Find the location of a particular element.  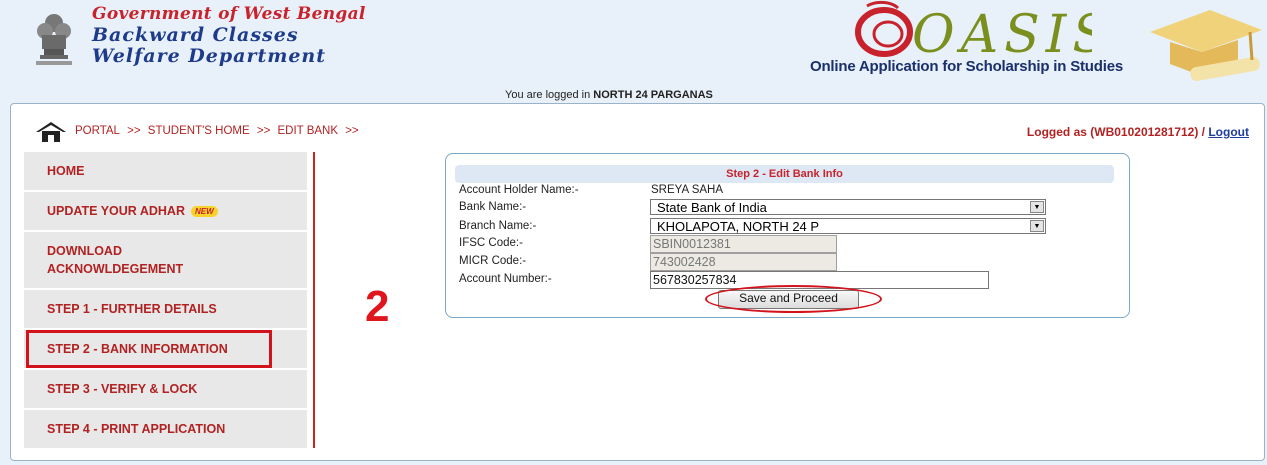

logged-as-info: Logged as (WB010201281712) / Logout is located at coordinates (1138, 132).